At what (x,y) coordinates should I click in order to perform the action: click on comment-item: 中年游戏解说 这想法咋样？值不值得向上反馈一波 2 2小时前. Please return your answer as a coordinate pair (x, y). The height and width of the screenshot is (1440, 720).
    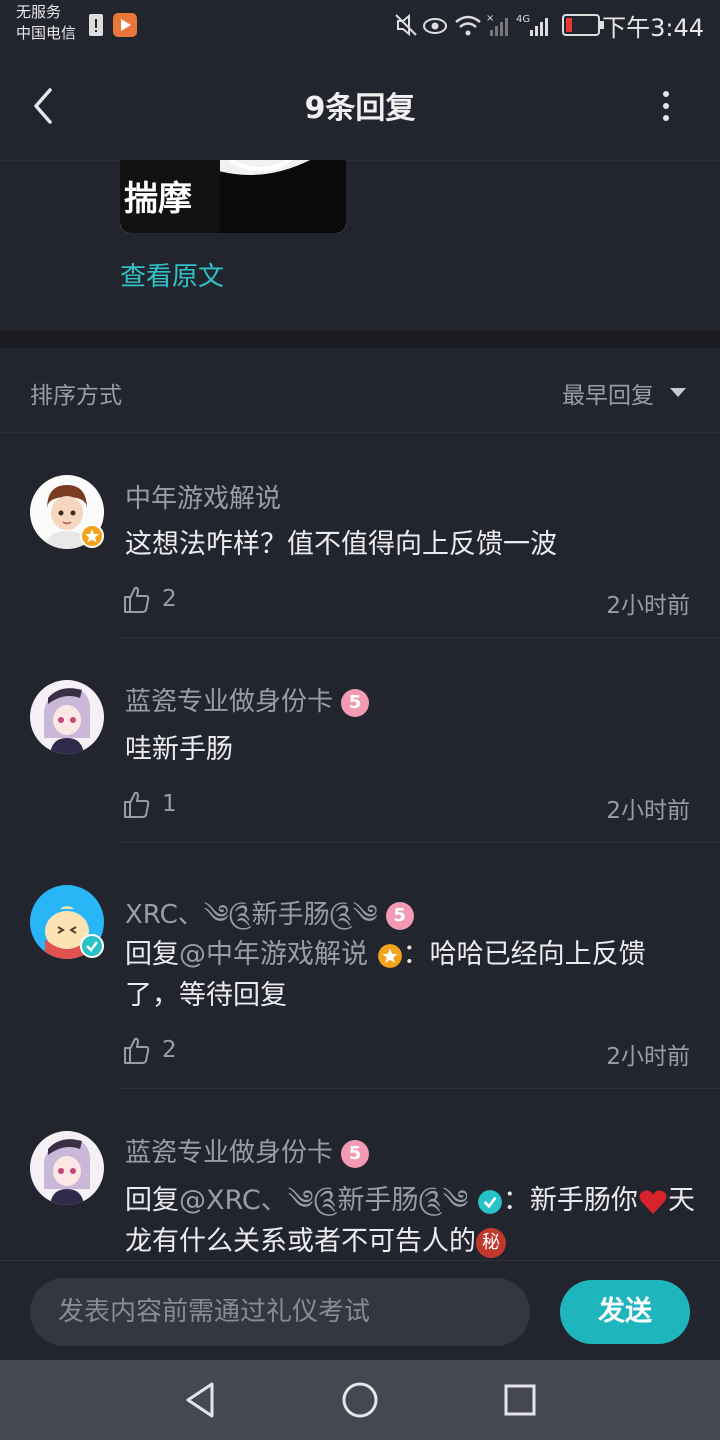
    Looking at the image, I should click on (360, 554).